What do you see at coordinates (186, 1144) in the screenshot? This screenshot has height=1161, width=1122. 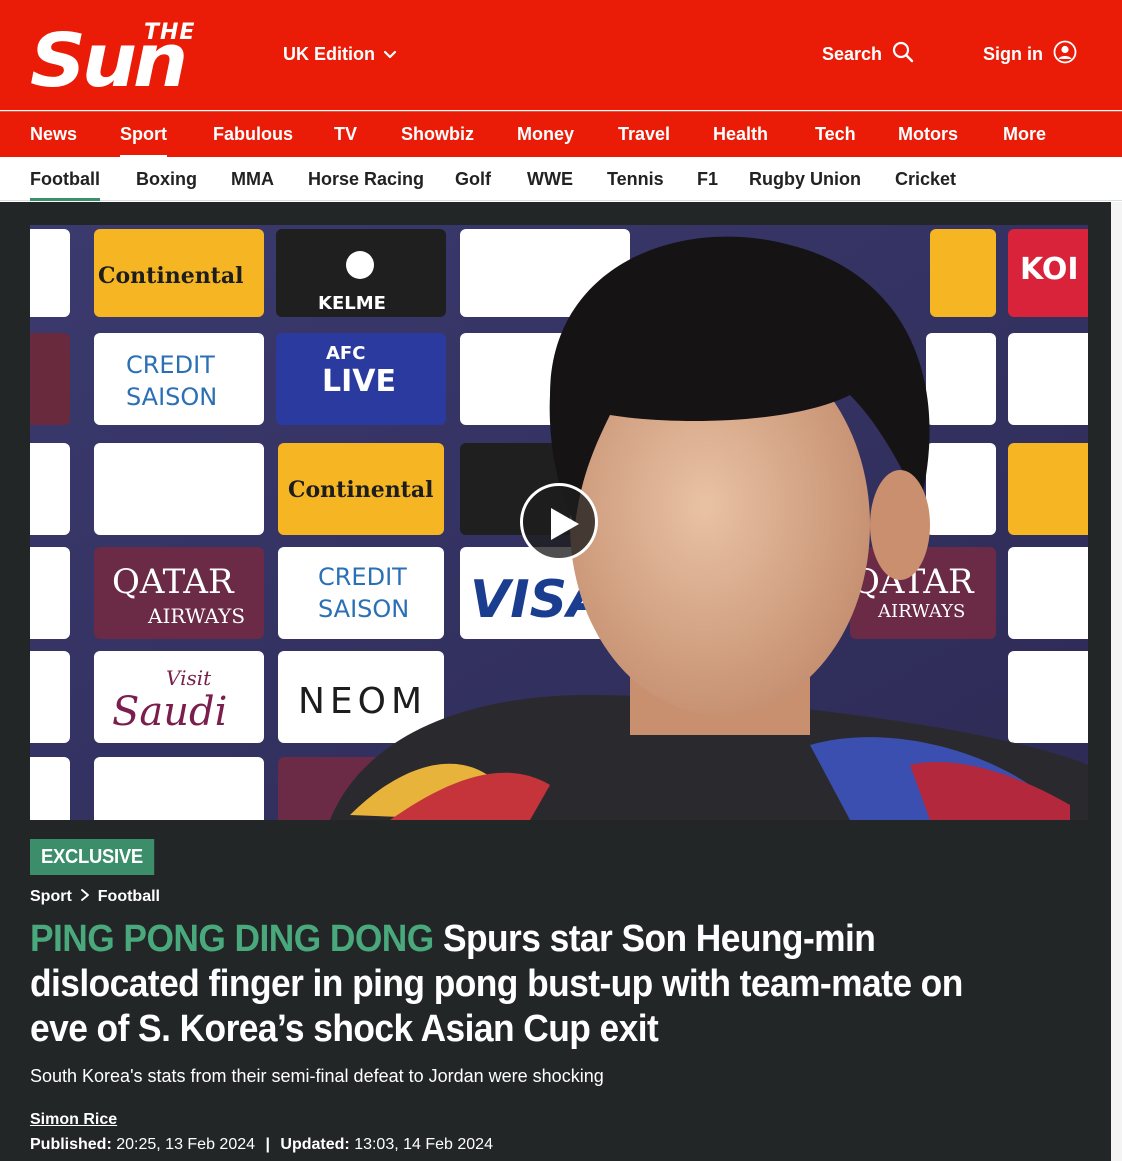 I see `published-value: 20:25, 13 Feb 2024` at bounding box center [186, 1144].